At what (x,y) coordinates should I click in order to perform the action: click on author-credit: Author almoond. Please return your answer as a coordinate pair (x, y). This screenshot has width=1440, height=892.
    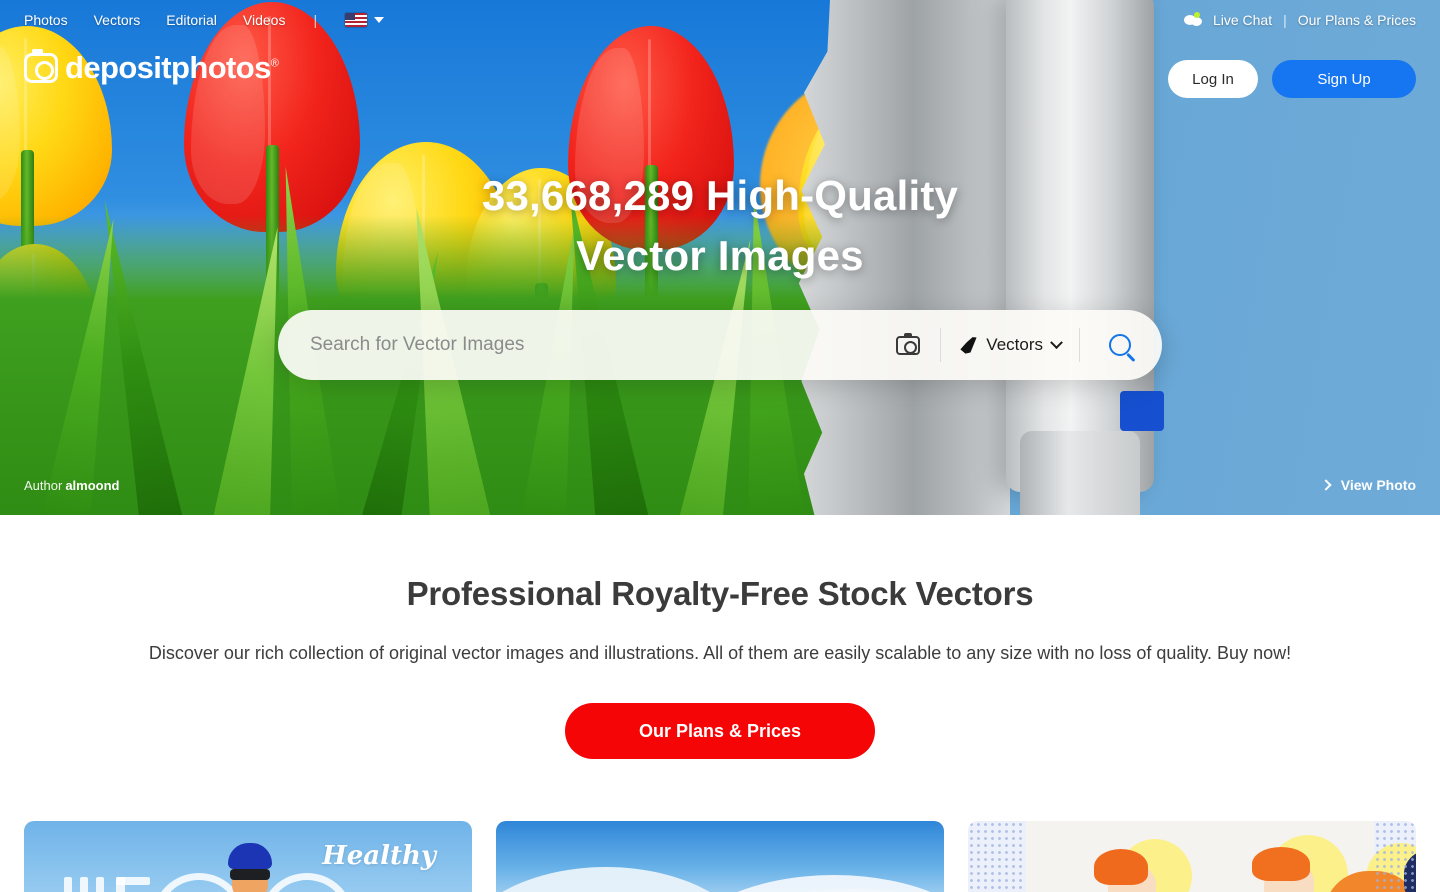
    Looking at the image, I should click on (71, 485).